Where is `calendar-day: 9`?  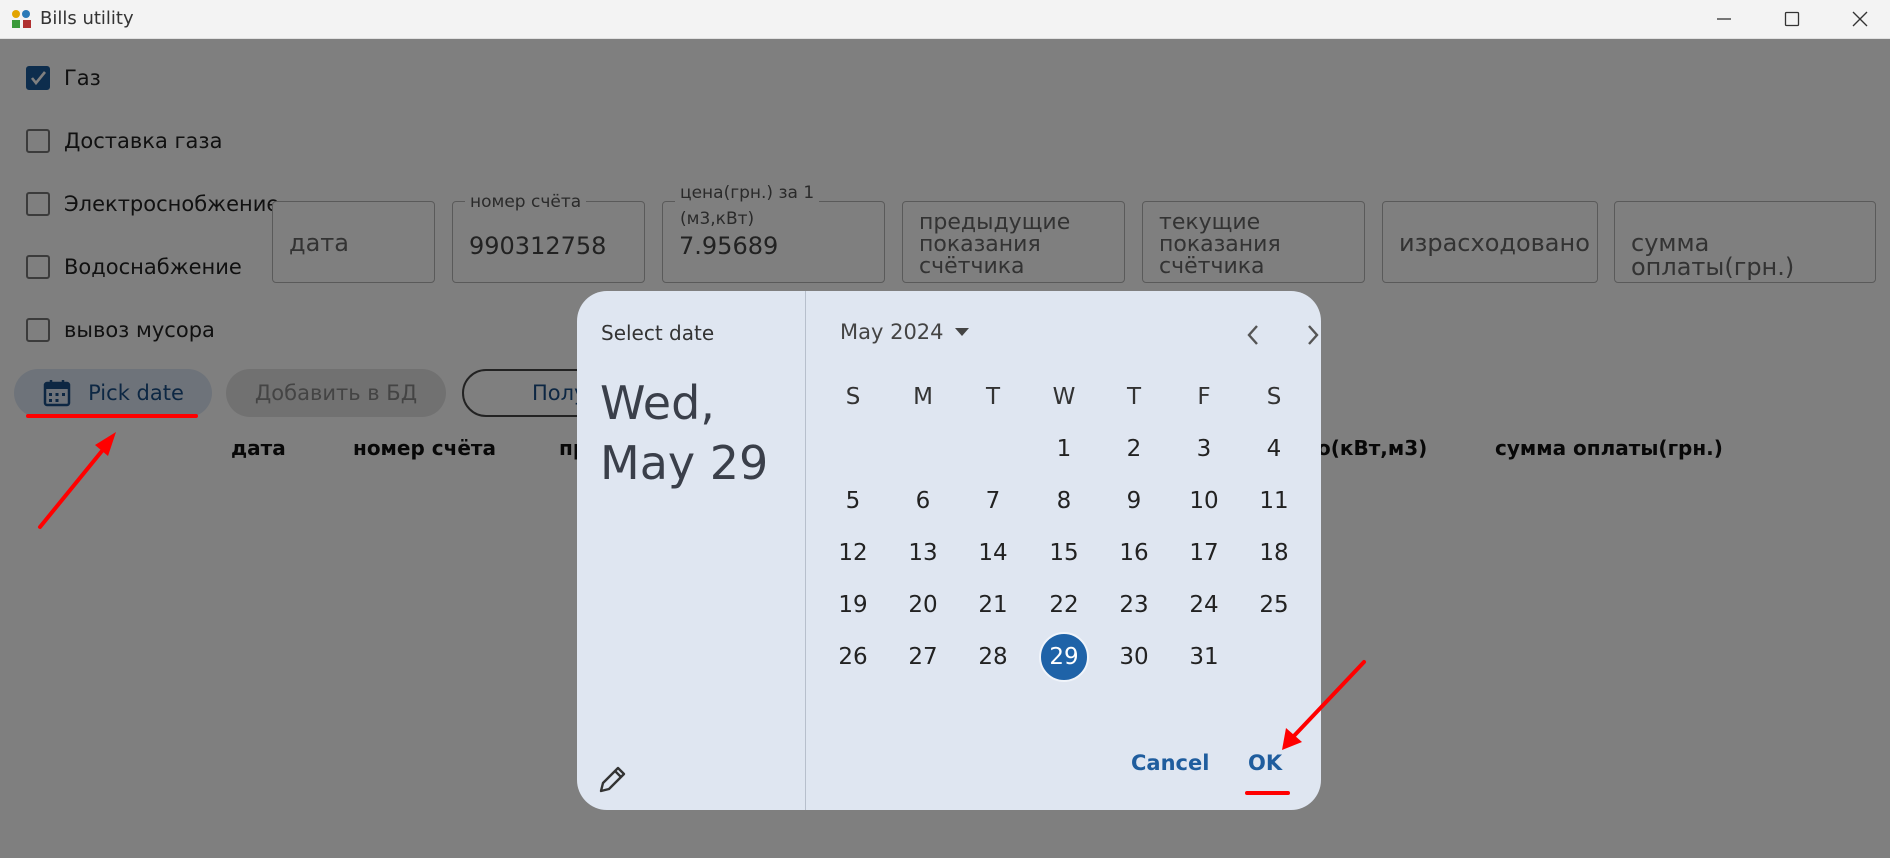 calendar-day: 9 is located at coordinates (1134, 501).